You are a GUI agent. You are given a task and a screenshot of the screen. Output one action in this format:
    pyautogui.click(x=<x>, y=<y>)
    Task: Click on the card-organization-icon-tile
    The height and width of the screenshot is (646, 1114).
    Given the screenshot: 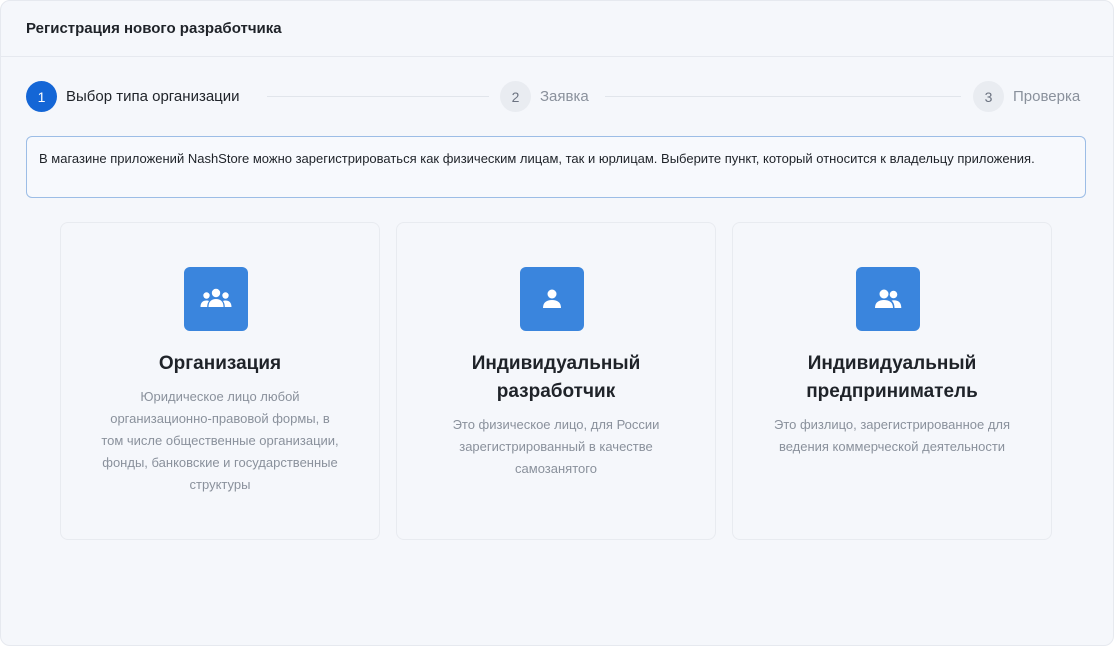 What is the action you would take?
    pyautogui.click(x=216, y=299)
    